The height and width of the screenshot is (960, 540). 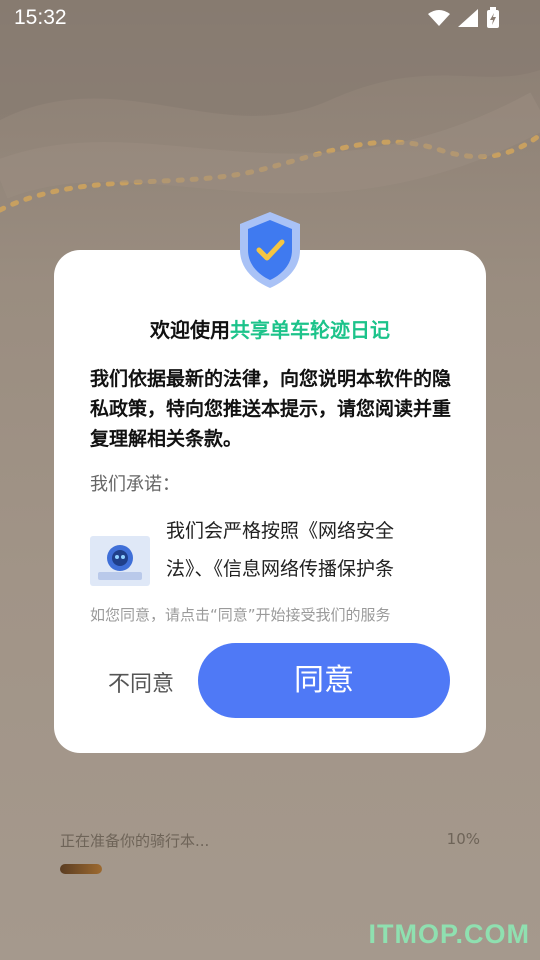 I want to click on disagree-button: 不同意, so click(x=141, y=682).